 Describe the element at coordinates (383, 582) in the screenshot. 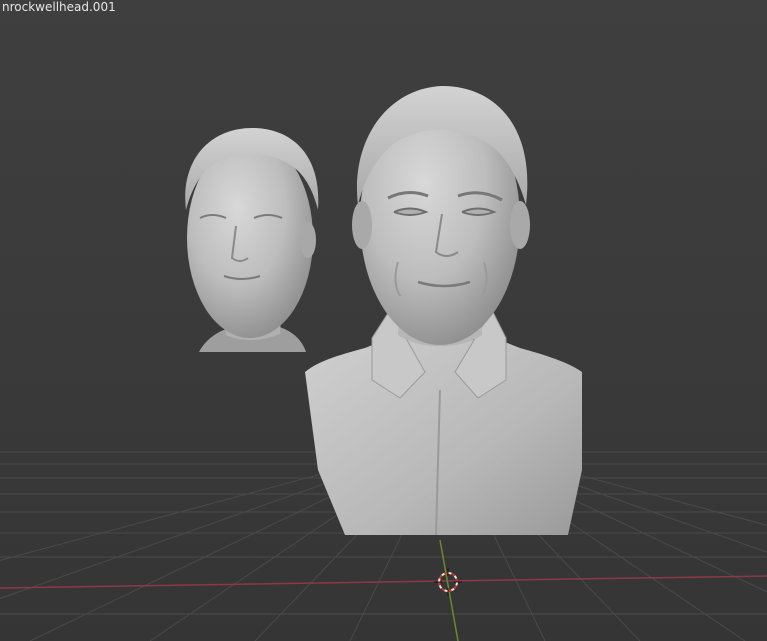

I see `x-axis-line` at that location.